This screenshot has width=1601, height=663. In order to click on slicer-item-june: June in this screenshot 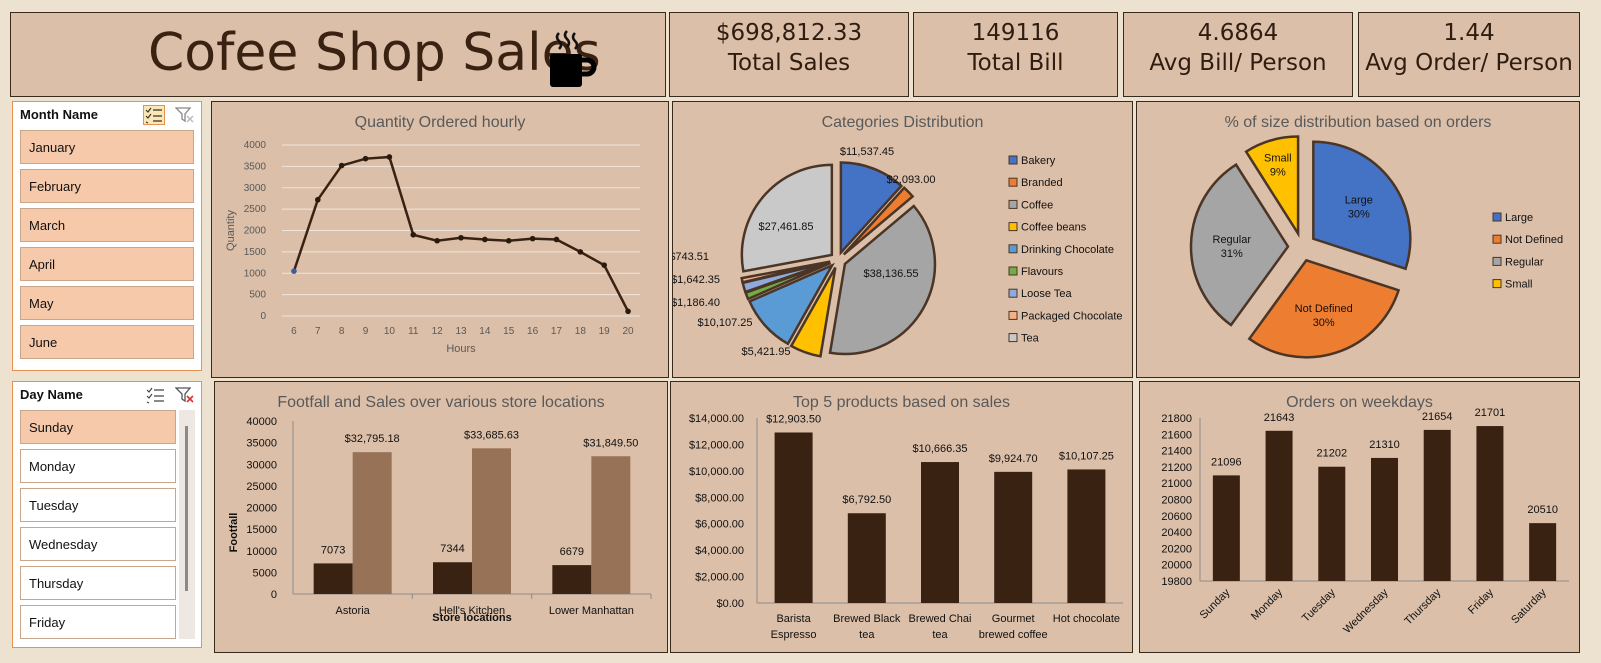, I will do `click(107, 342)`.